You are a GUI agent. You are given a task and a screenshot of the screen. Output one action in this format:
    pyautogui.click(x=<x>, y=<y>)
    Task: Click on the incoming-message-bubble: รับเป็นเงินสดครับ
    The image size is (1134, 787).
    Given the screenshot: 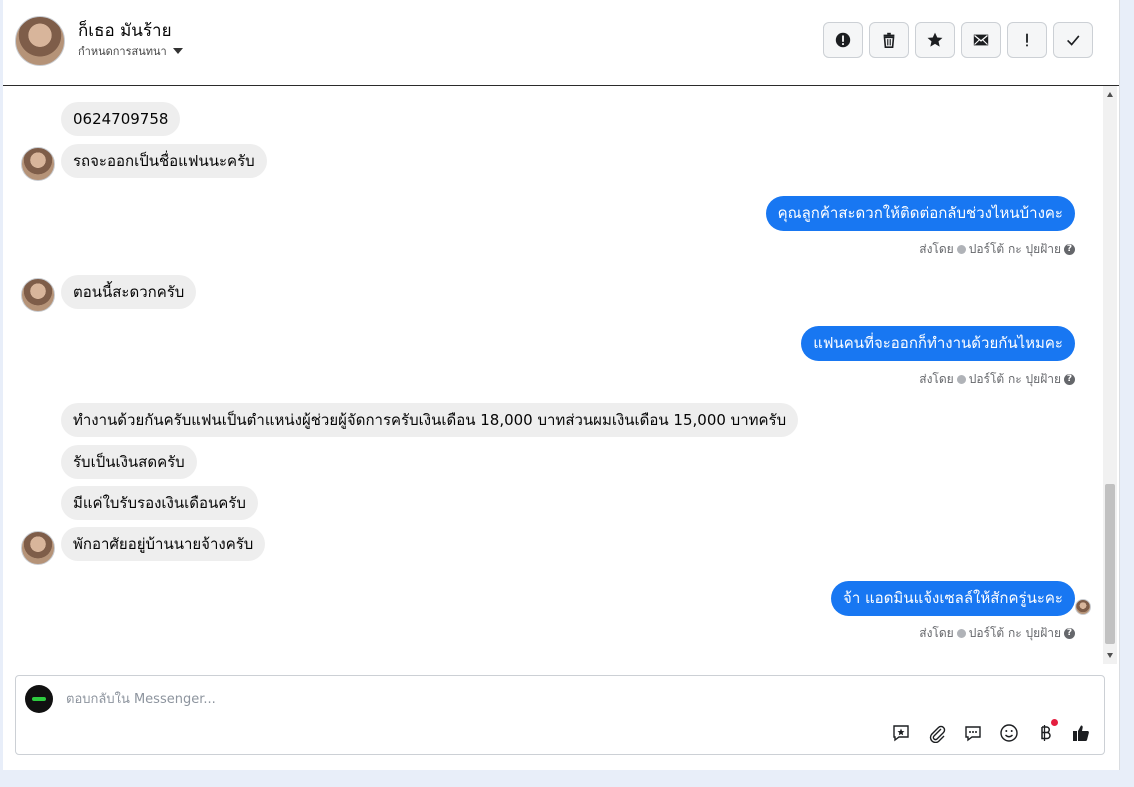 What is the action you would take?
    pyautogui.click(x=129, y=462)
    